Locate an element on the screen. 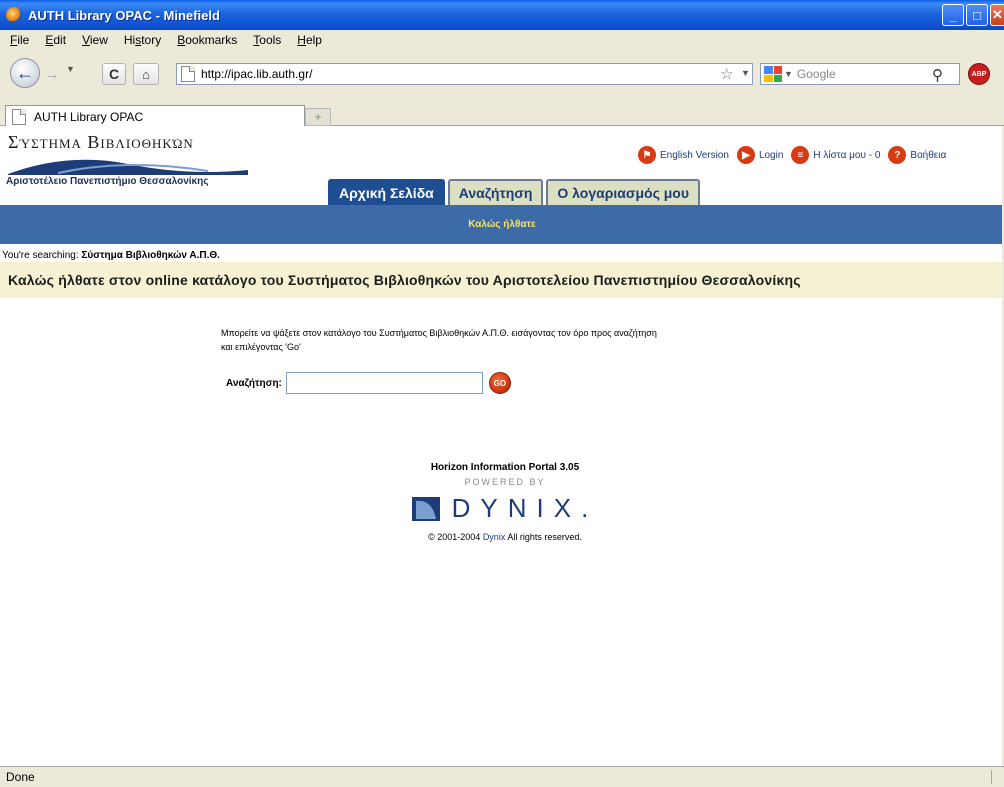  flag-icon: ⚑ is located at coordinates (647, 155).